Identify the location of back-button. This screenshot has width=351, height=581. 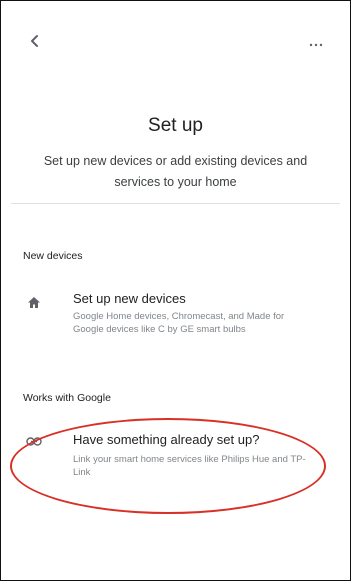
(35, 43).